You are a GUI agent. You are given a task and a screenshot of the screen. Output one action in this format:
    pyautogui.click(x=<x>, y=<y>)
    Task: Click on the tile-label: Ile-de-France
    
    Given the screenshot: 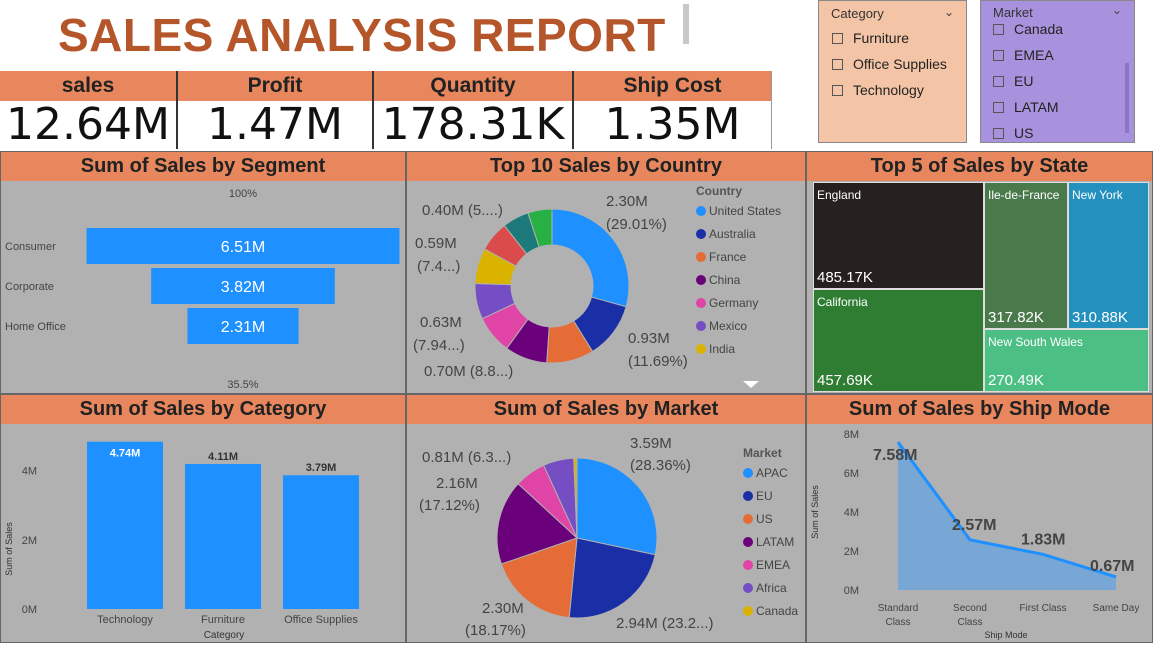 What is the action you would take?
    pyautogui.click(x=1024, y=195)
    